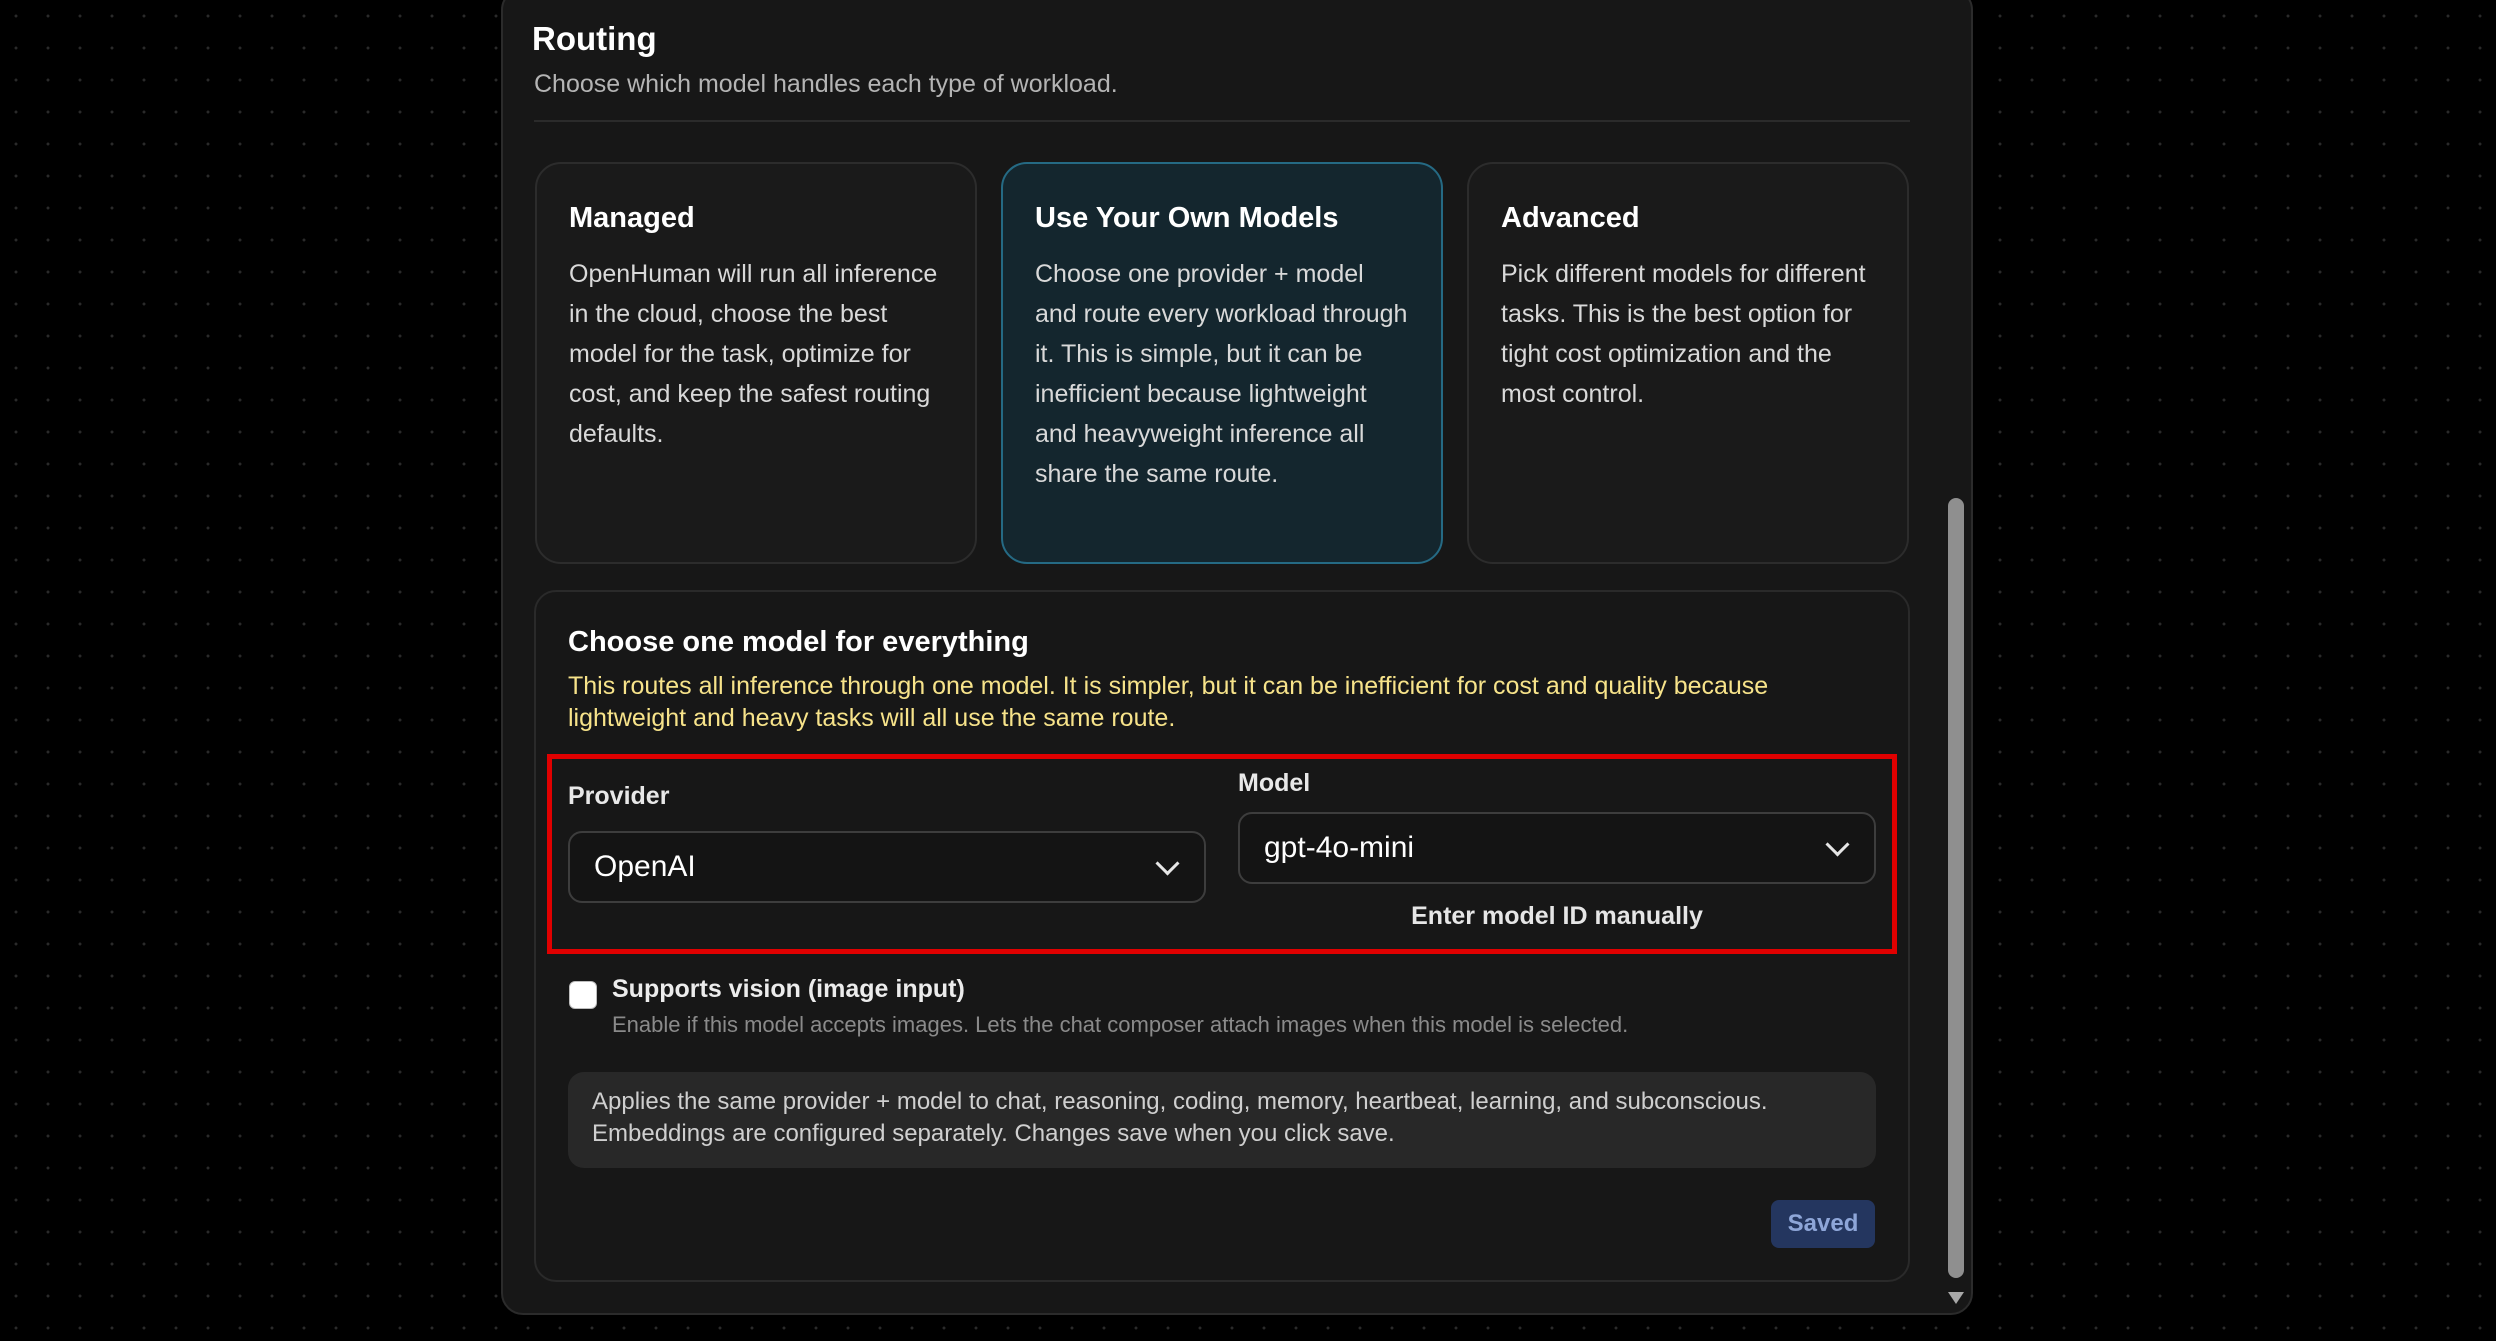  Describe the element at coordinates (619, 796) in the screenshot. I see `provider-label: Provider` at that location.